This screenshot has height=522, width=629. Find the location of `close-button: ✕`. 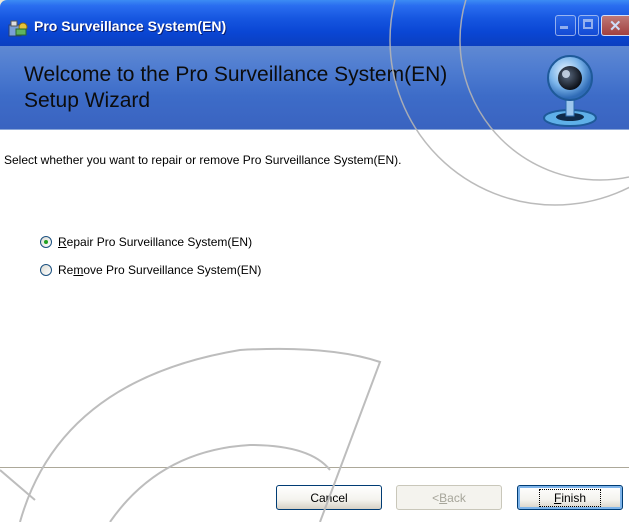

close-button: ✕ is located at coordinates (615, 25).